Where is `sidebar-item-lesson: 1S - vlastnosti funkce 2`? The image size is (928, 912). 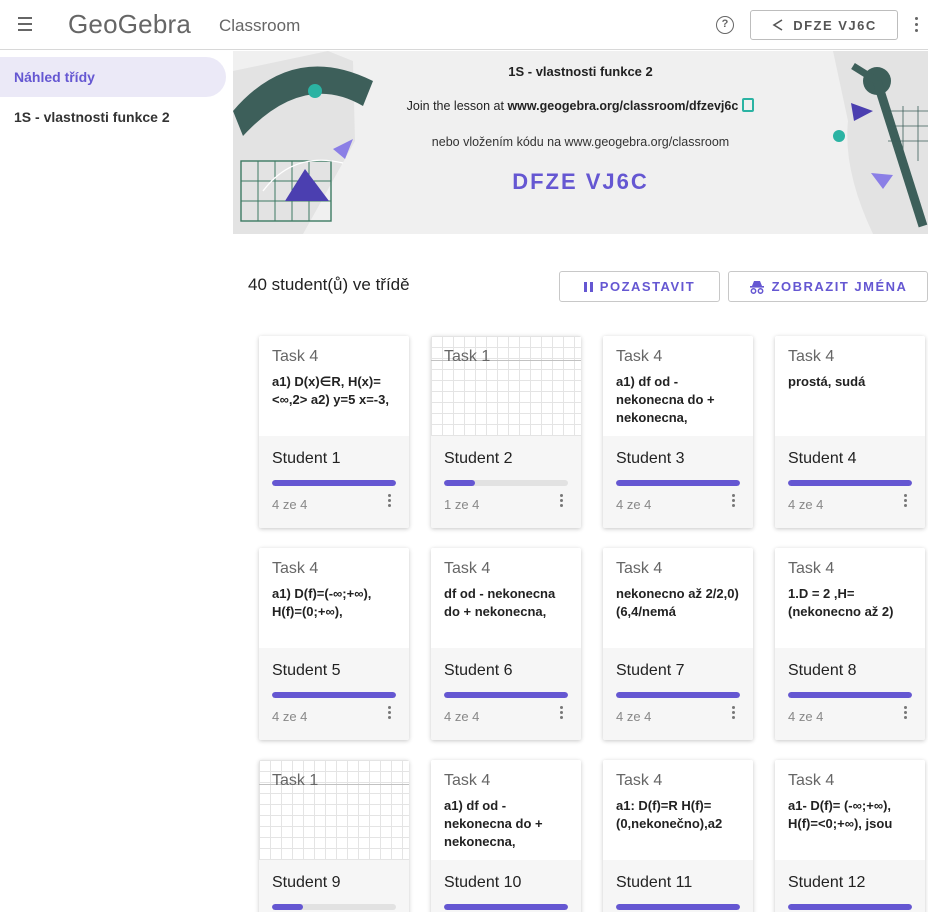
sidebar-item-lesson: 1S - vlastnosti funkce 2 is located at coordinates (113, 117).